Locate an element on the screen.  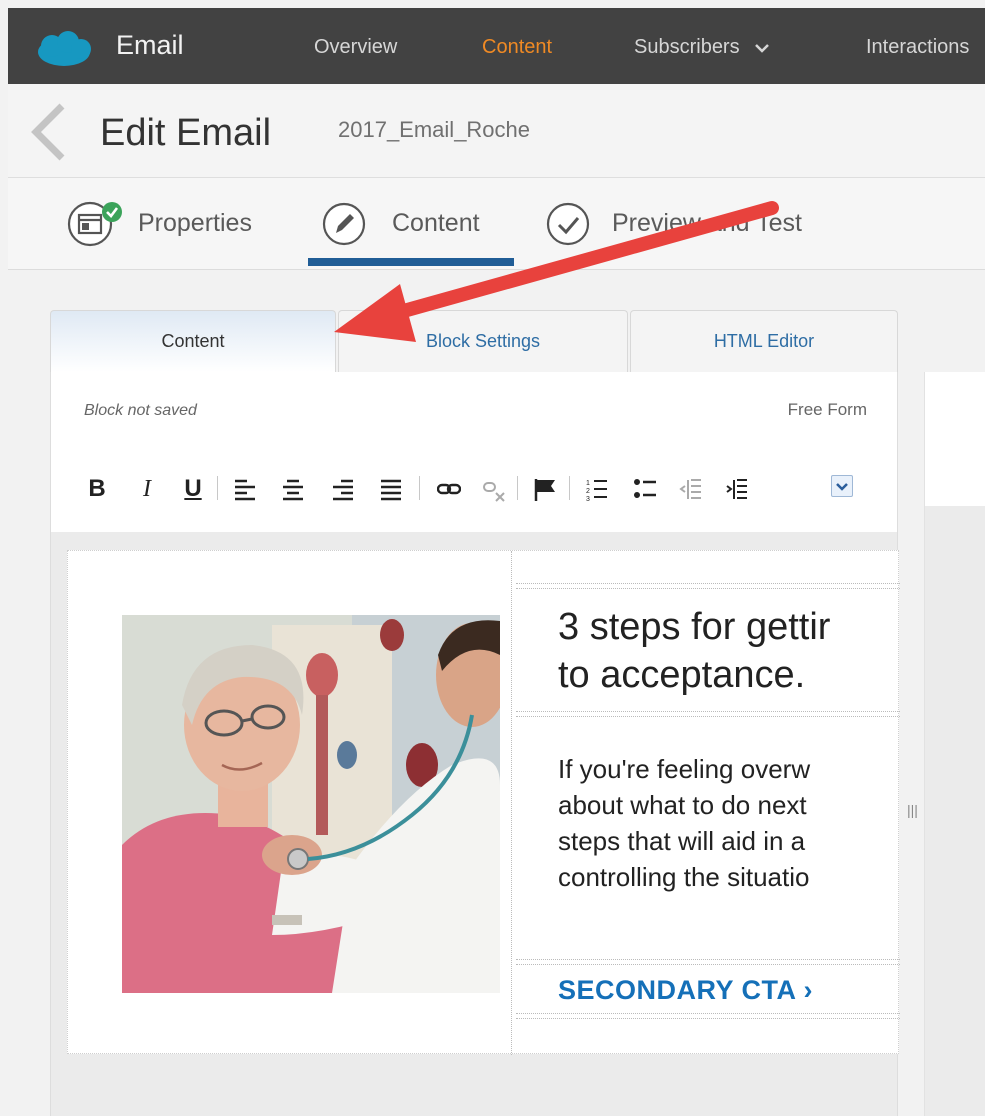
properties-icon is located at coordinates (94, 224).